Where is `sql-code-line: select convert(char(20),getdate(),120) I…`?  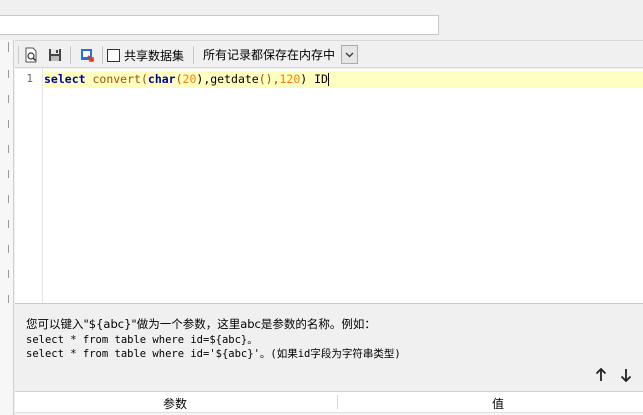 sql-code-line: select convert(char(20),getdate(),120) I… is located at coordinates (186, 79).